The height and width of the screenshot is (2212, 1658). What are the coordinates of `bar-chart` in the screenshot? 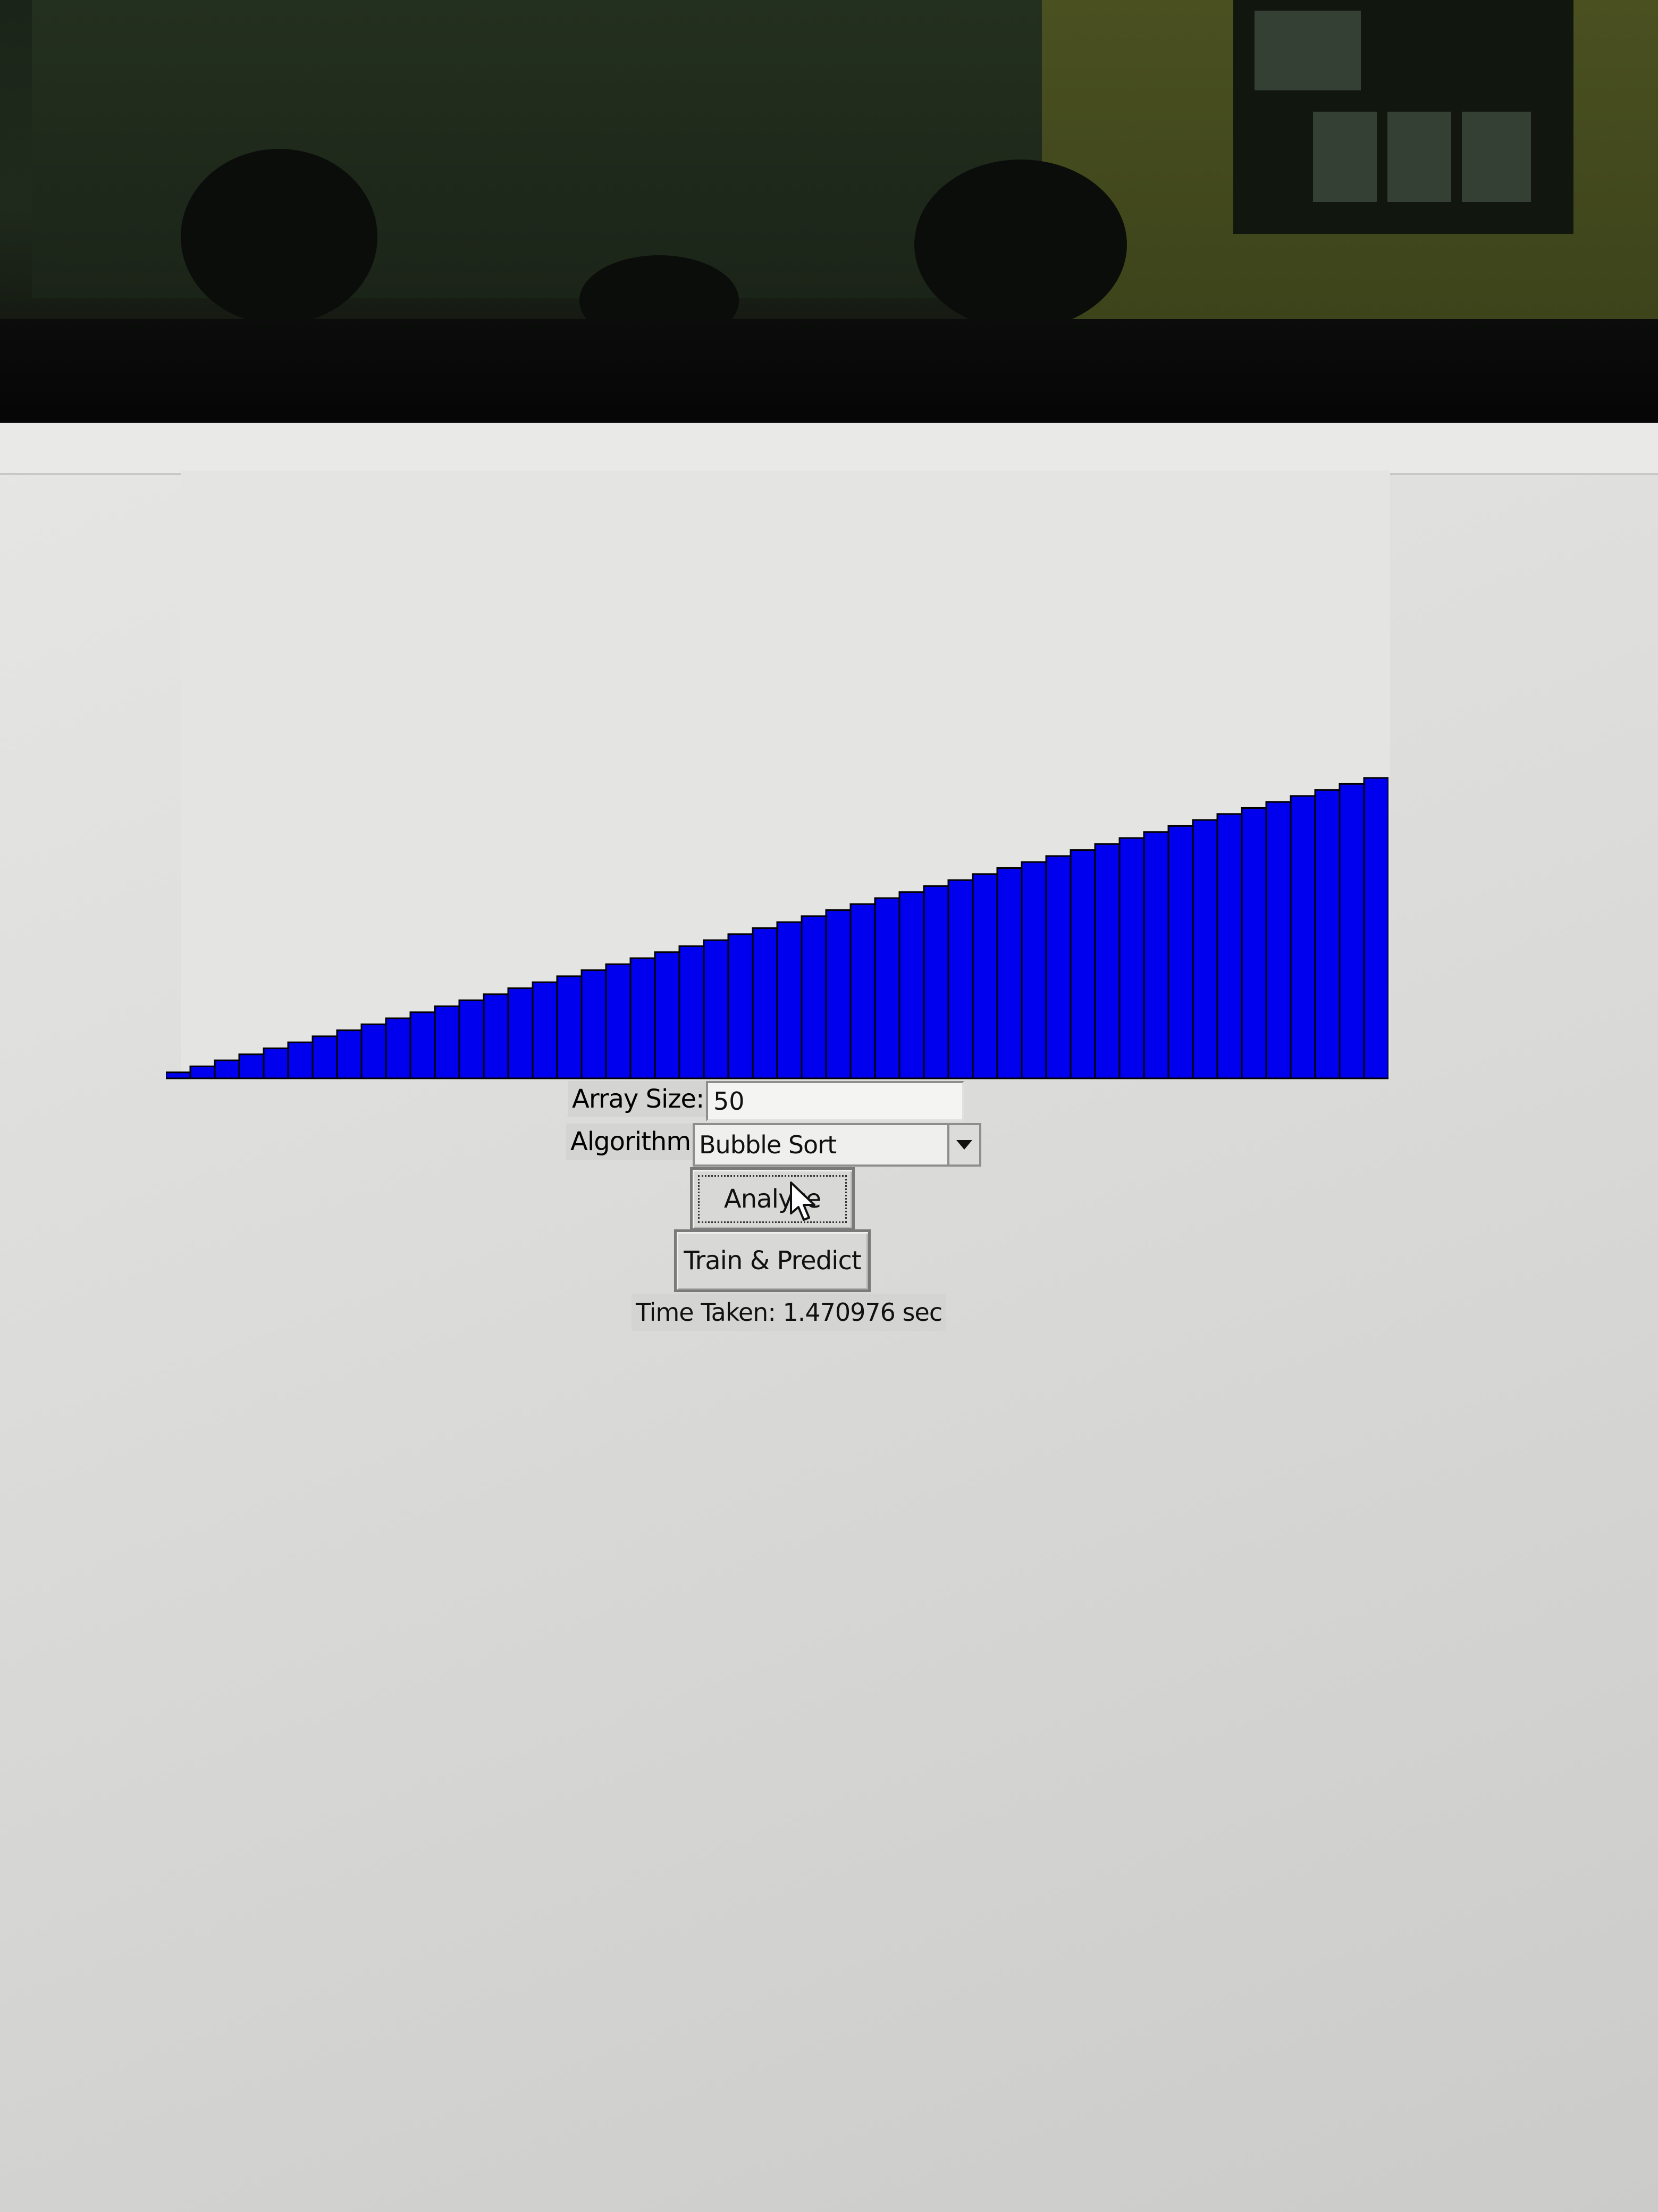 It's located at (777, 928).